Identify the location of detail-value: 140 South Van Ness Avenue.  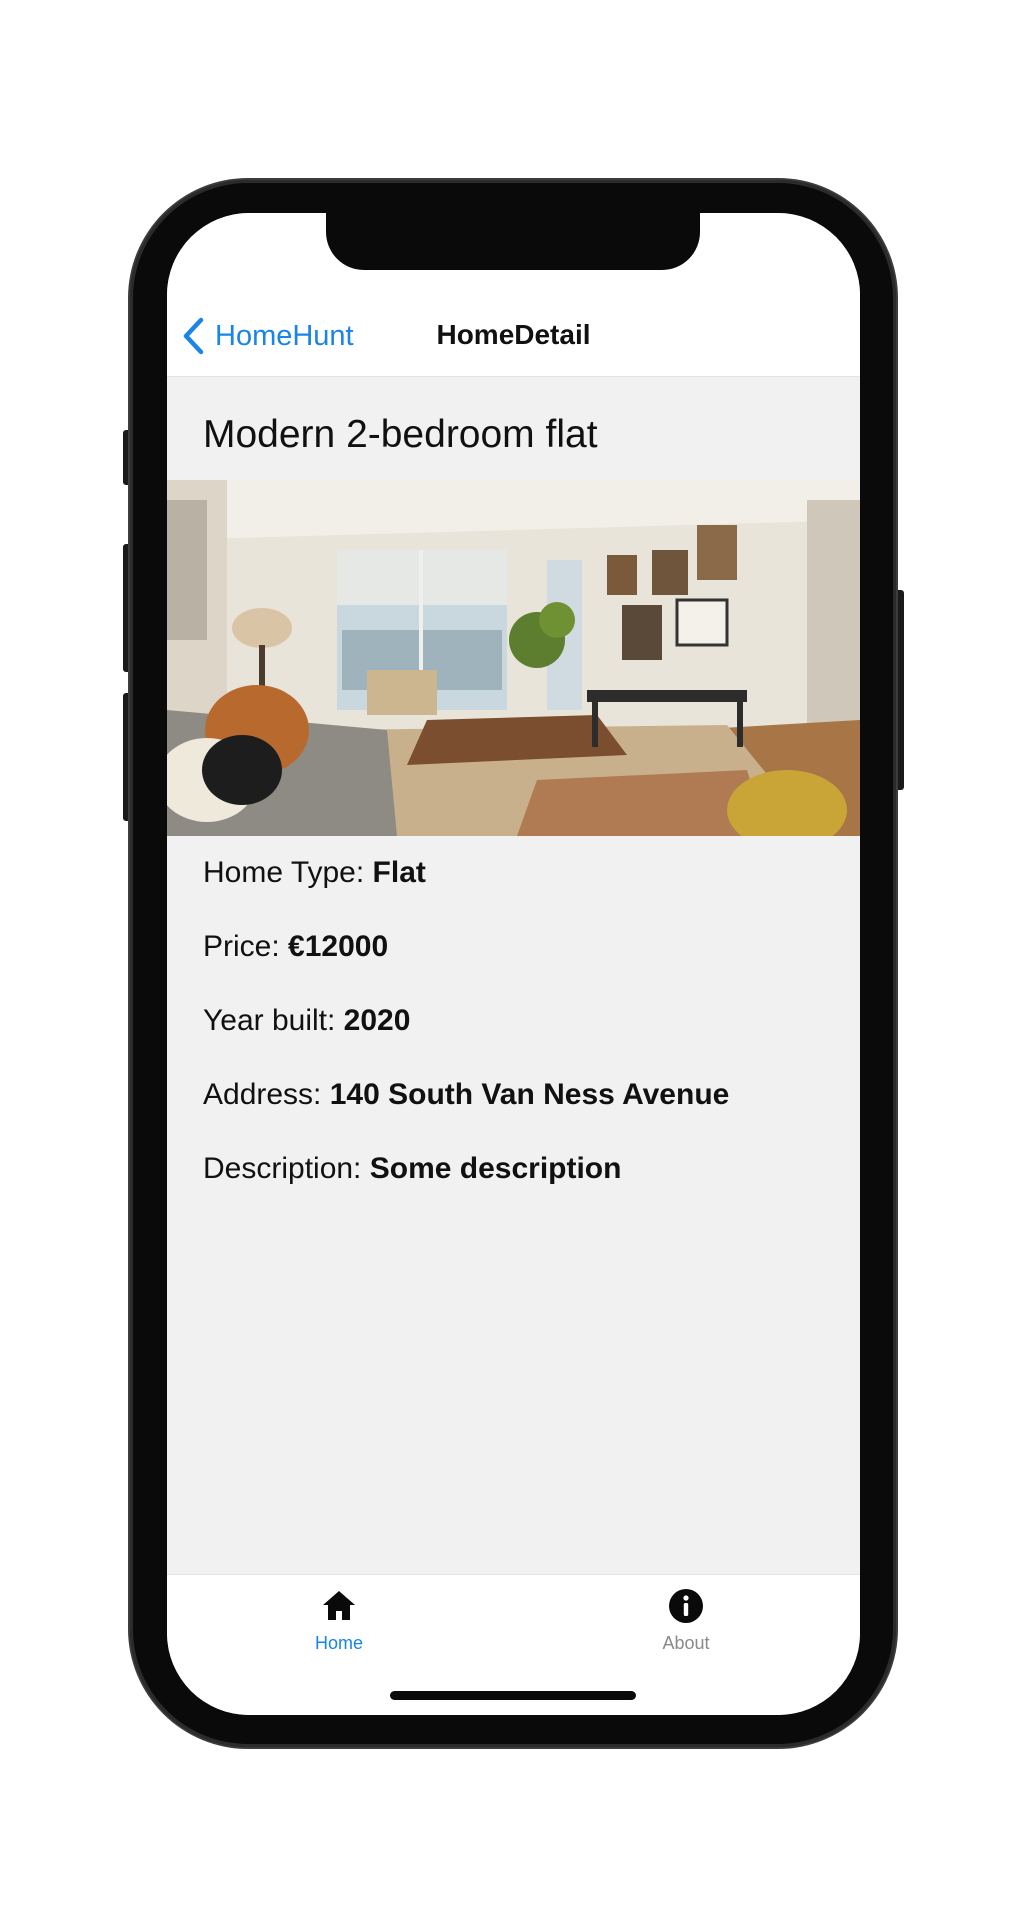
(529, 1094).